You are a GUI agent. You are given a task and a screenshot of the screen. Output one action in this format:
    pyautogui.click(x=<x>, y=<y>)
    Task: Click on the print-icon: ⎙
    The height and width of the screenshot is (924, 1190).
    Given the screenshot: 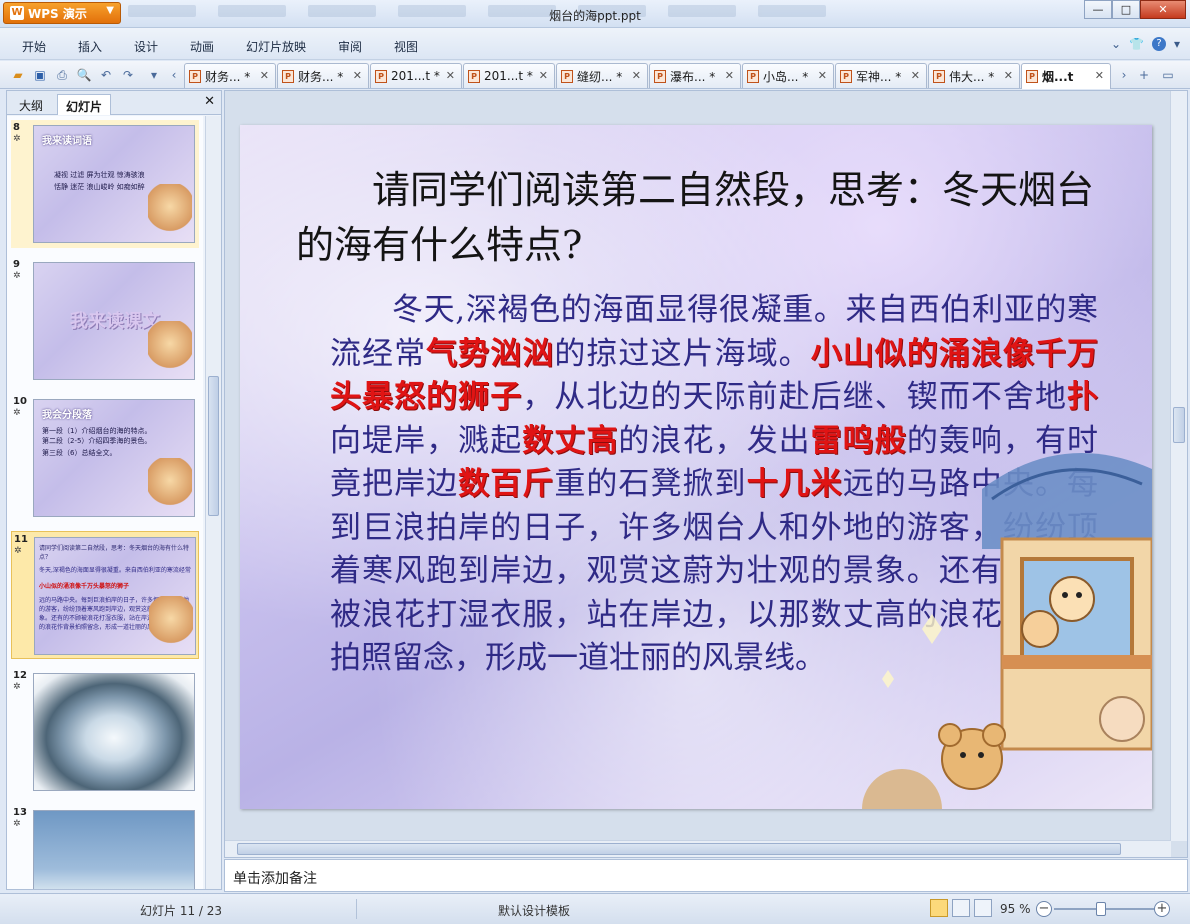 What is the action you would take?
    pyautogui.click(x=62, y=75)
    